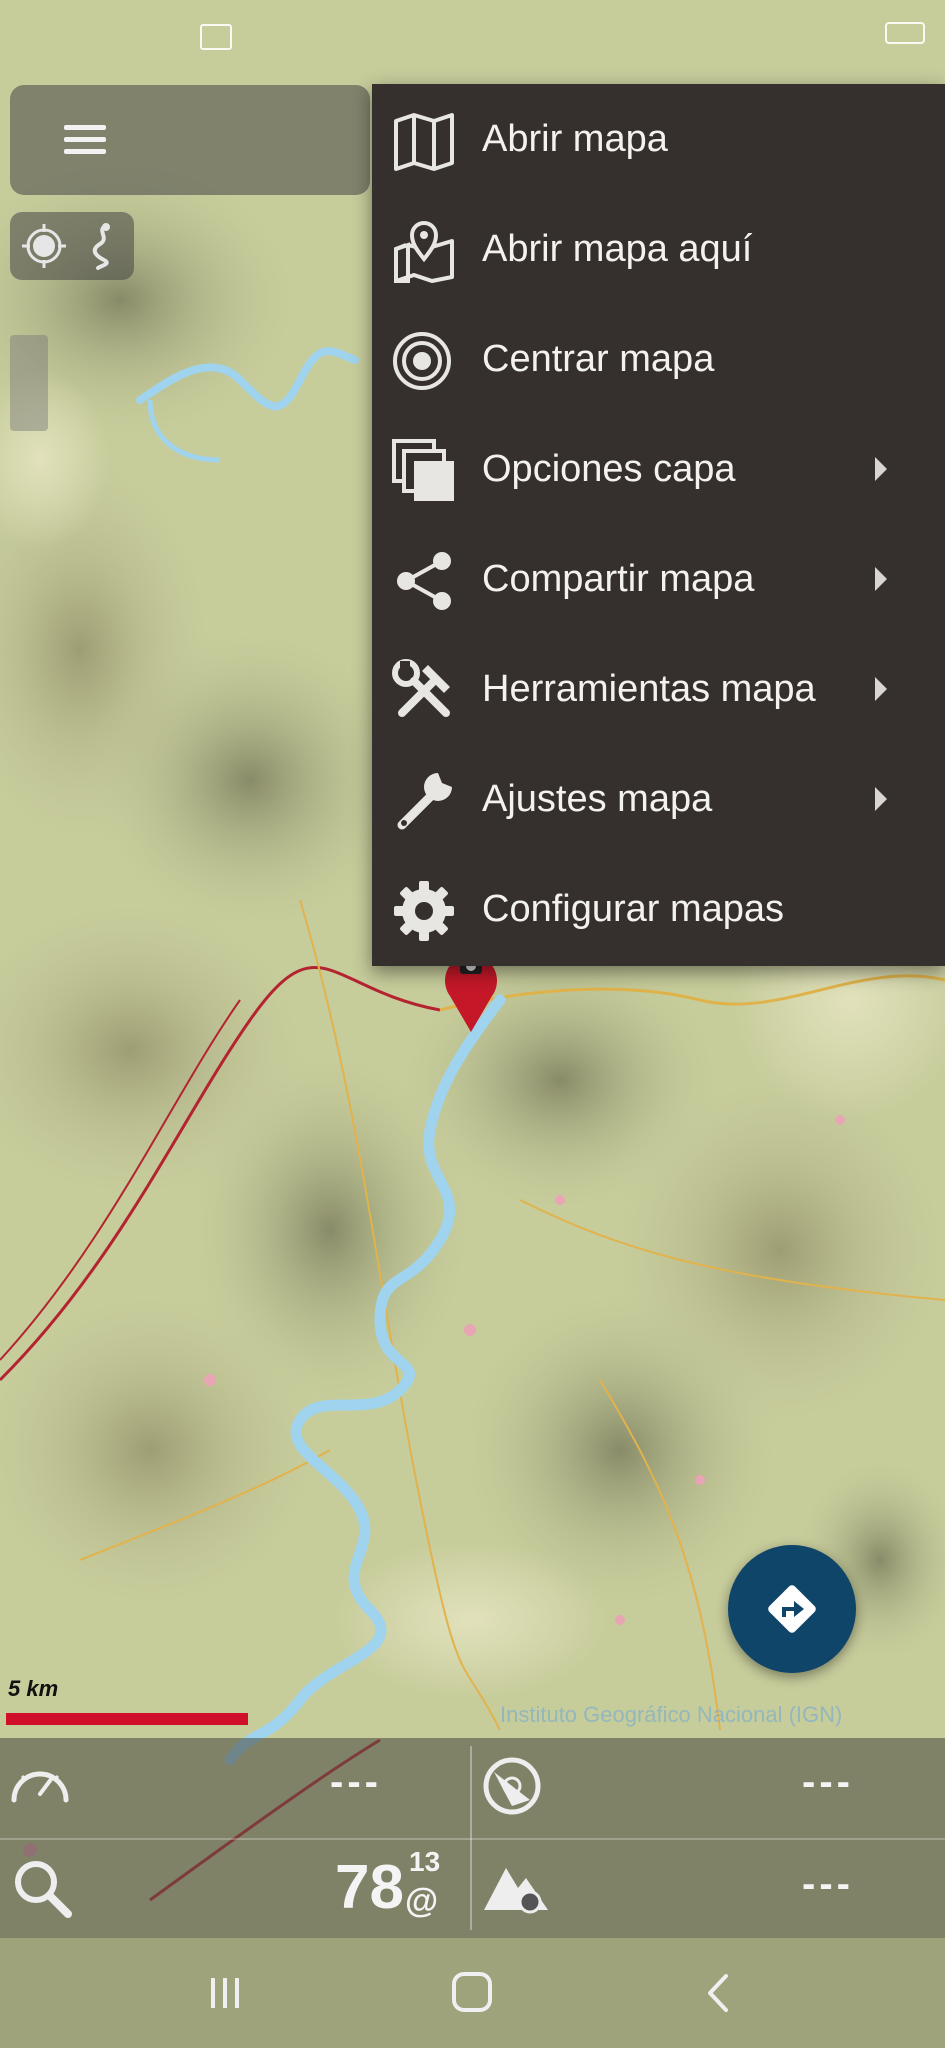 The height and width of the screenshot is (2048, 945). I want to click on battery-icon, so click(905, 33).